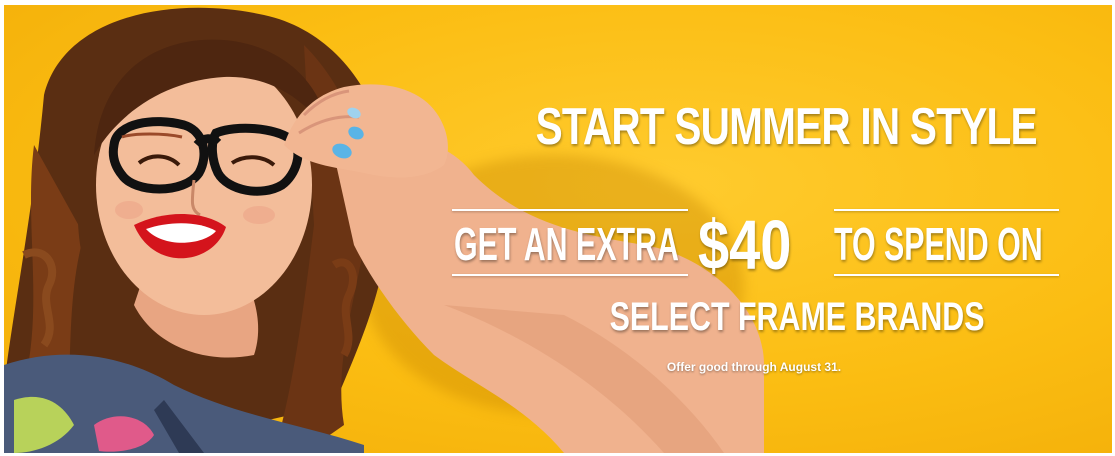 The width and height of the screenshot is (1115, 456). What do you see at coordinates (566, 244) in the screenshot?
I see `offer-prefix: GET AN EXTRA` at bounding box center [566, 244].